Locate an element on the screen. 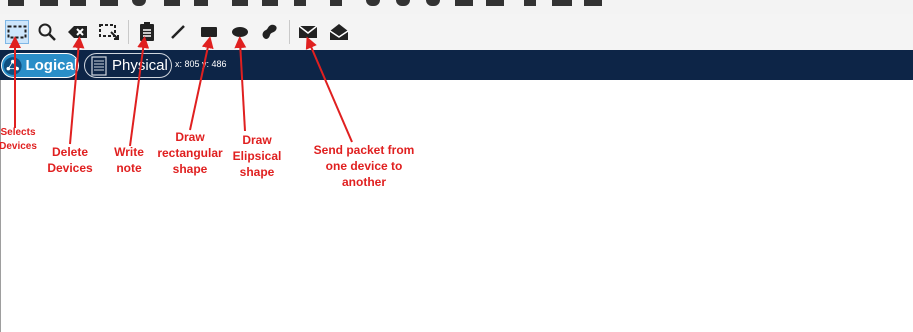 The height and width of the screenshot is (332, 913). cursor-coordinates: x: 805 y: 486 is located at coordinates (201, 64).